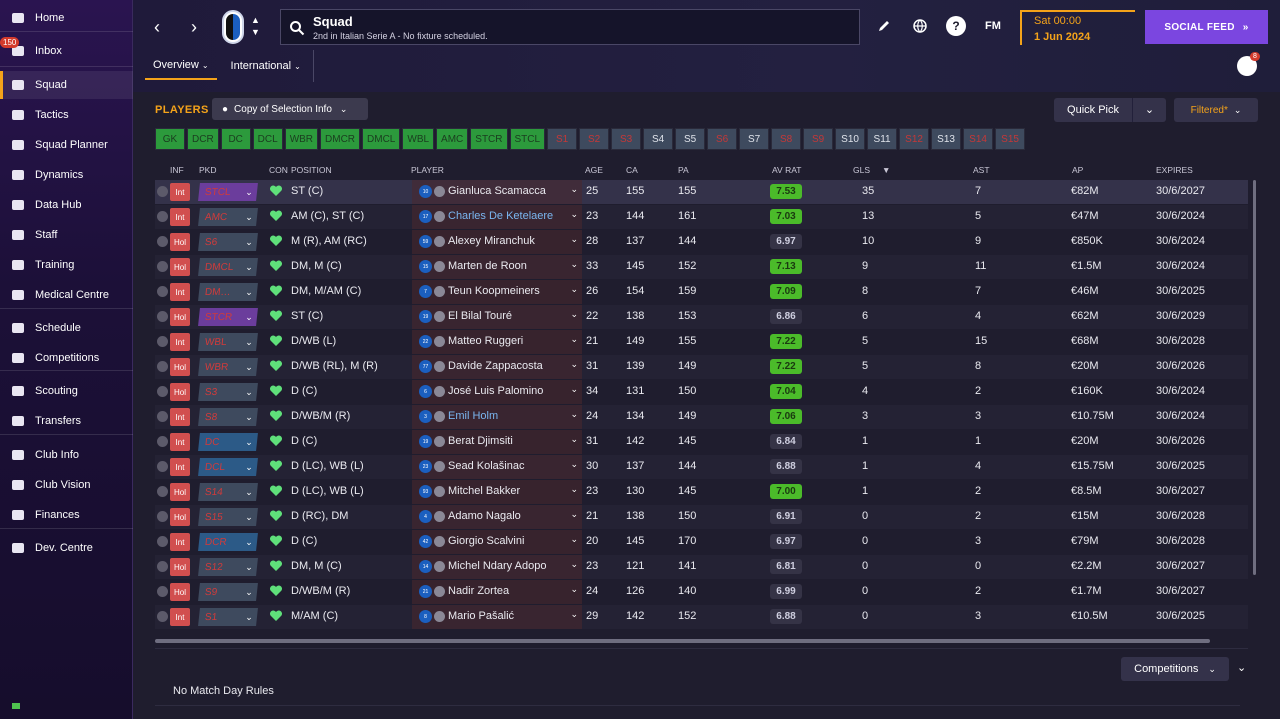  I want to click on club-crest-icon, so click(233, 27).